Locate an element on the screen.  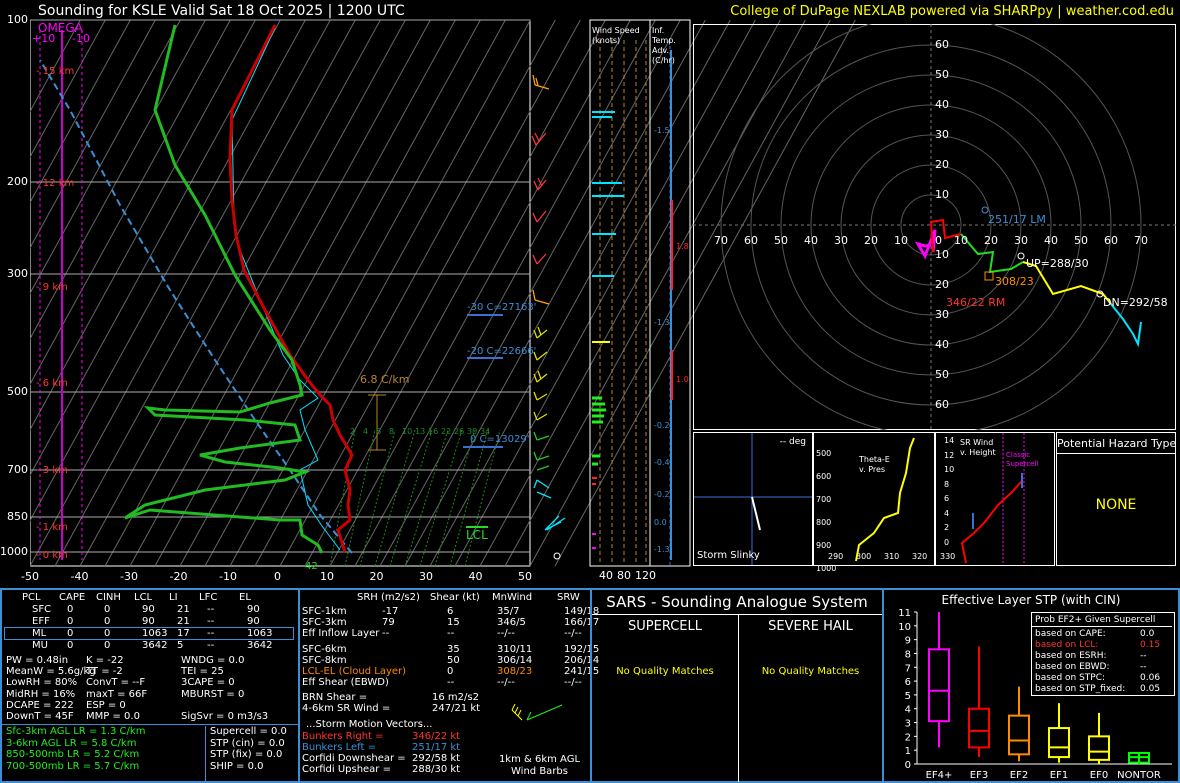
parcel-cell: 5 is located at coordinates (180, 645).